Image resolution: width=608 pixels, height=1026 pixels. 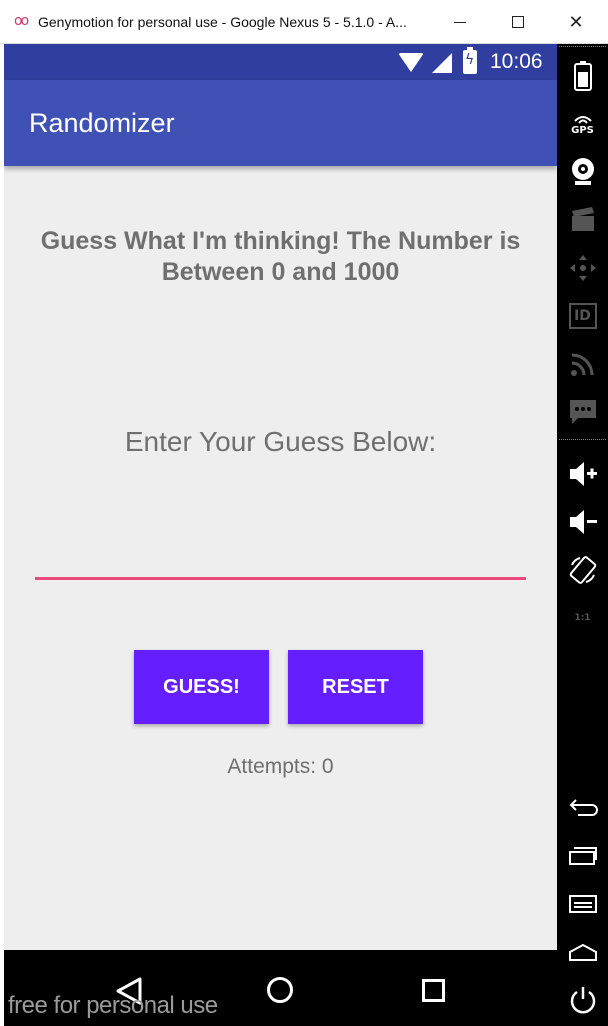 I want to click on recent-apps-icon, so click(x=582, y=856).